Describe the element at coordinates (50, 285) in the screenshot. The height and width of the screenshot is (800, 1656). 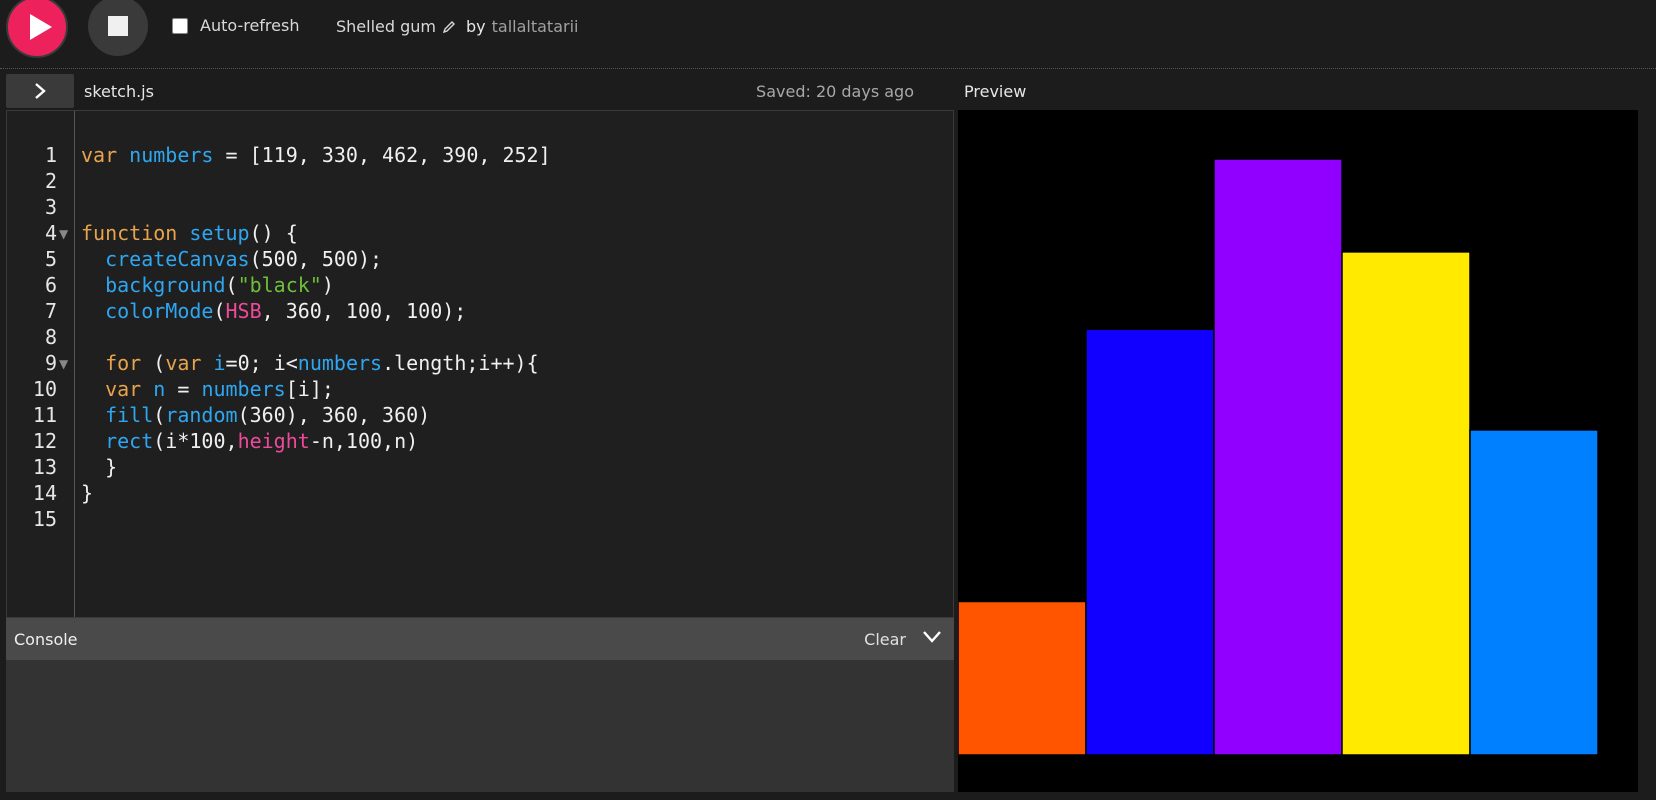
I see `line-number: 6` at that location.